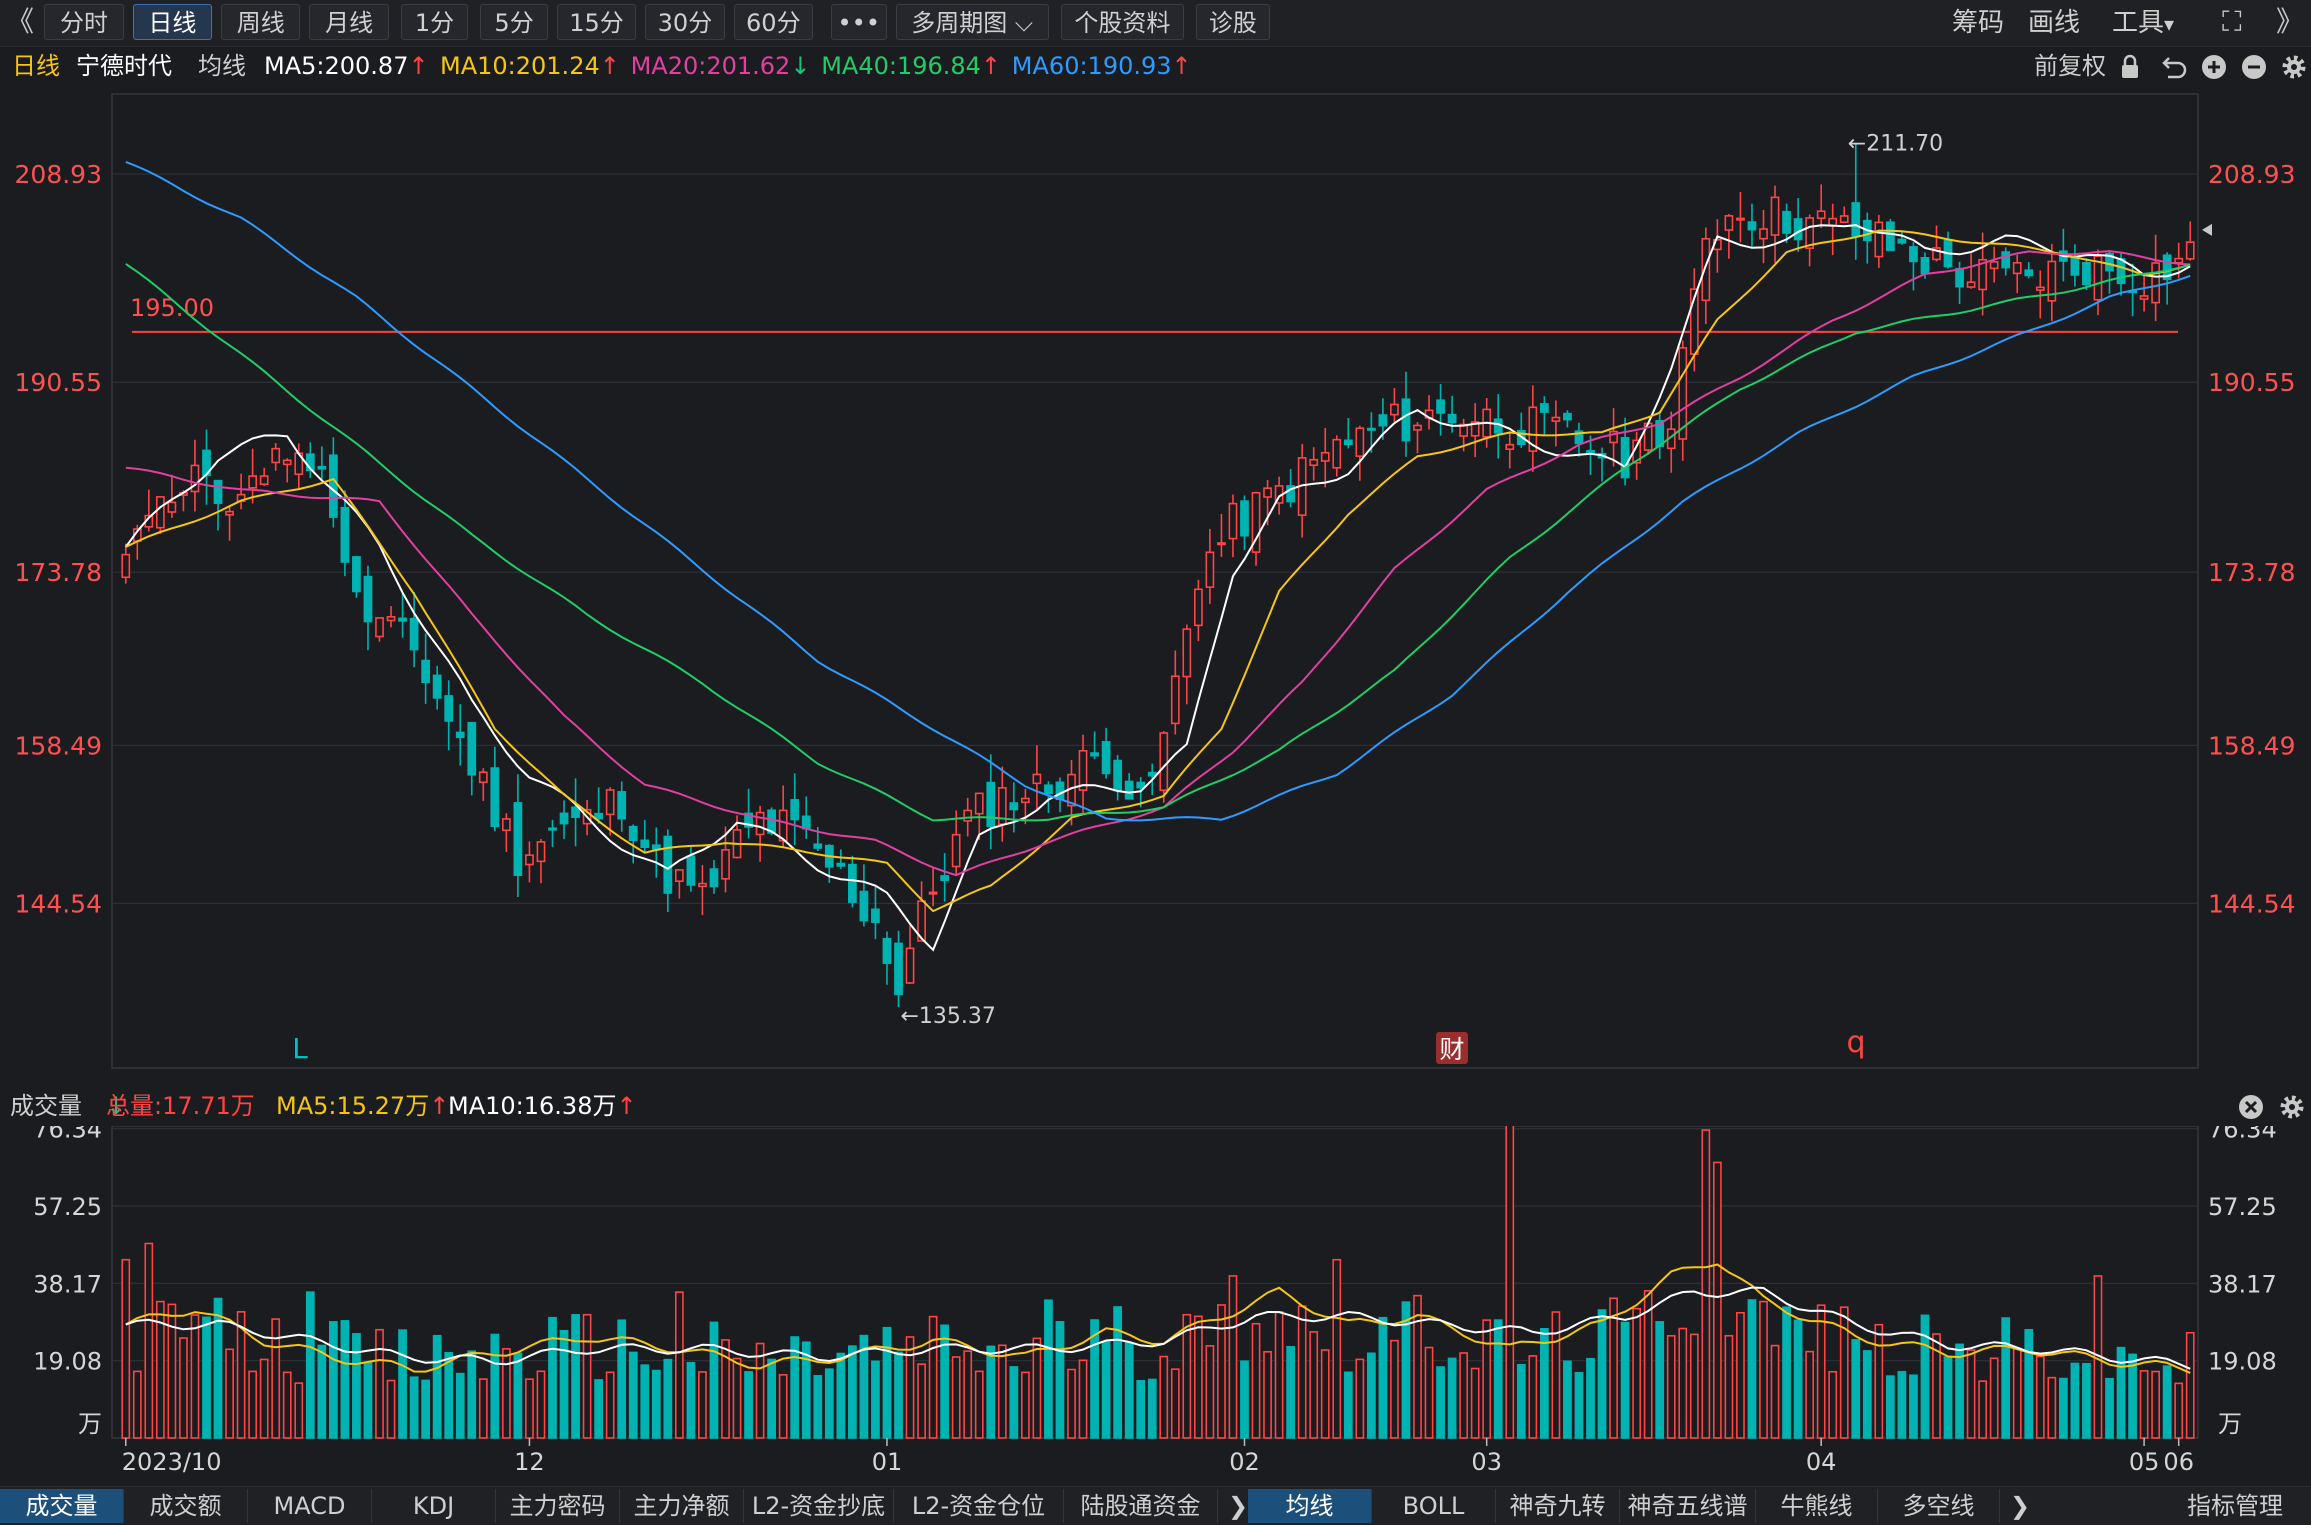 This screenshot has height=1525, width=2311. What do you see at coordinates (2290, 22) in the screenshot?
I see `forward-icon: 》` at bounding box center [2290, 22].